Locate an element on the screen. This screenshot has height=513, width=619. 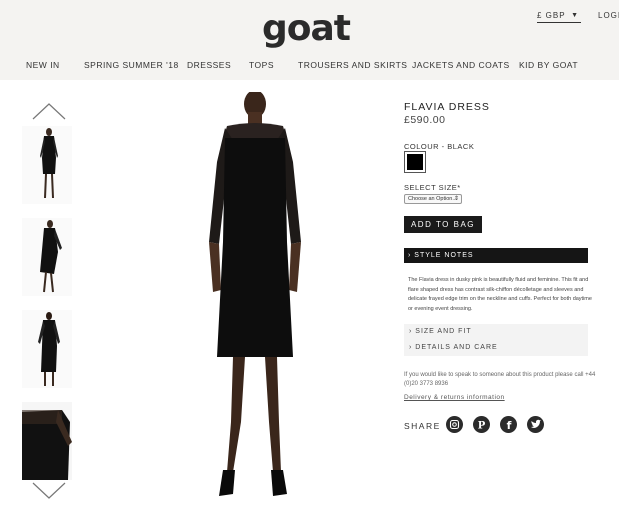
nav-item-tops: TOPS is located at coordinates (261, 65).